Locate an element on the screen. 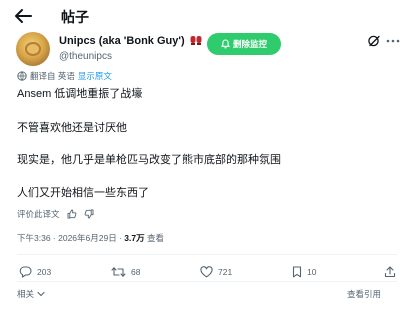 This screenshot has width=411, height=321. like-button: 721 is located at coordinates (216, 272).